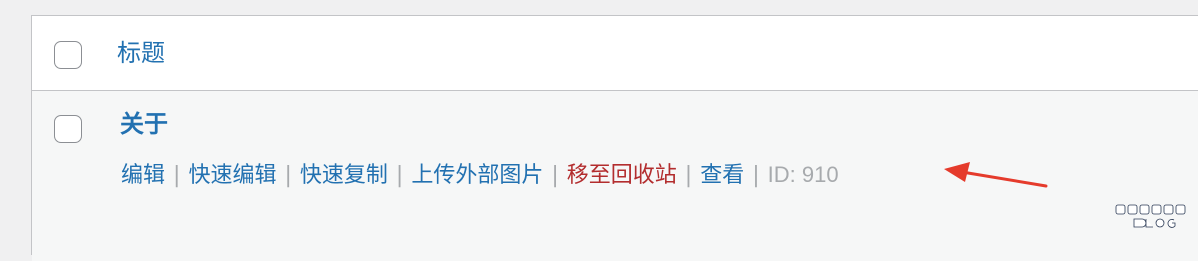  Describe the element at coordinates (803, 174) in the screenshot. I see `post-id-label: ID: 910` at that location.